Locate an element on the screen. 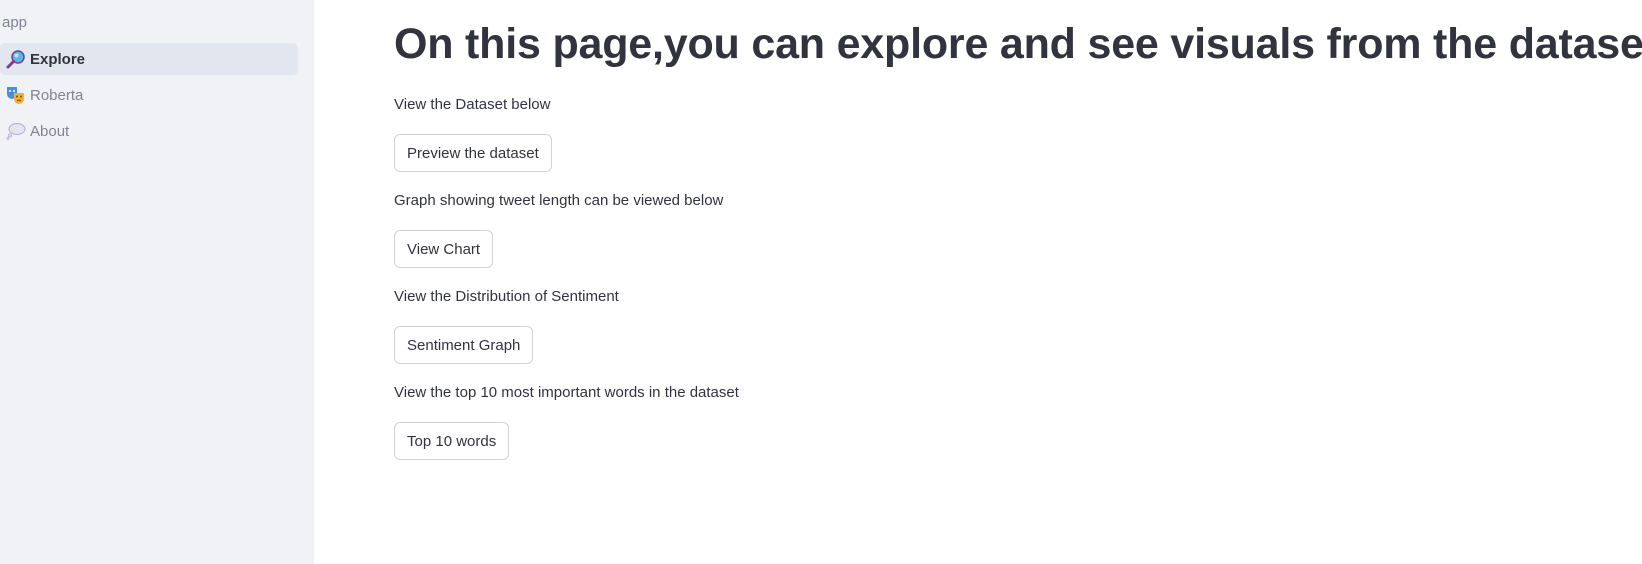  sidebar-item-roberta: Roberta is located at coordinates (149, 95).